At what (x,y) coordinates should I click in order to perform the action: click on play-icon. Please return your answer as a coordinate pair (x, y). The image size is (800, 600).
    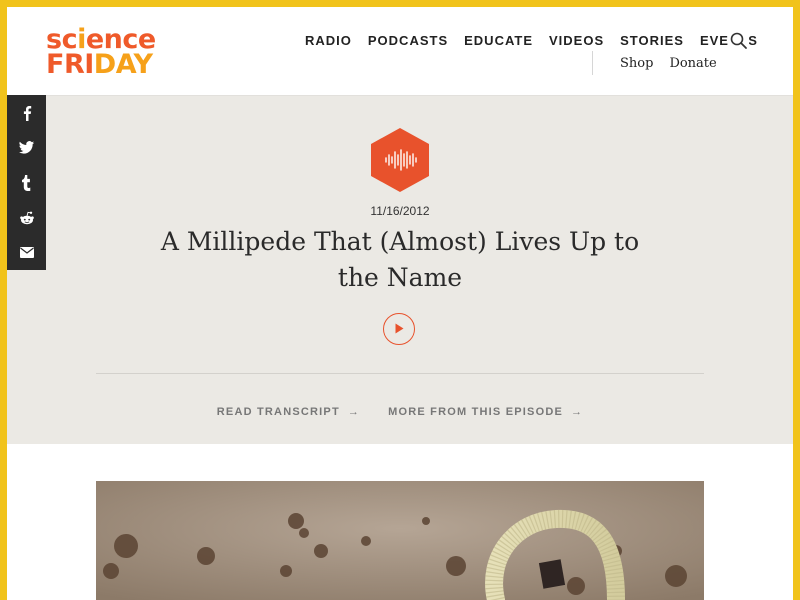
    Looking at the image, I should click on (399, 328).